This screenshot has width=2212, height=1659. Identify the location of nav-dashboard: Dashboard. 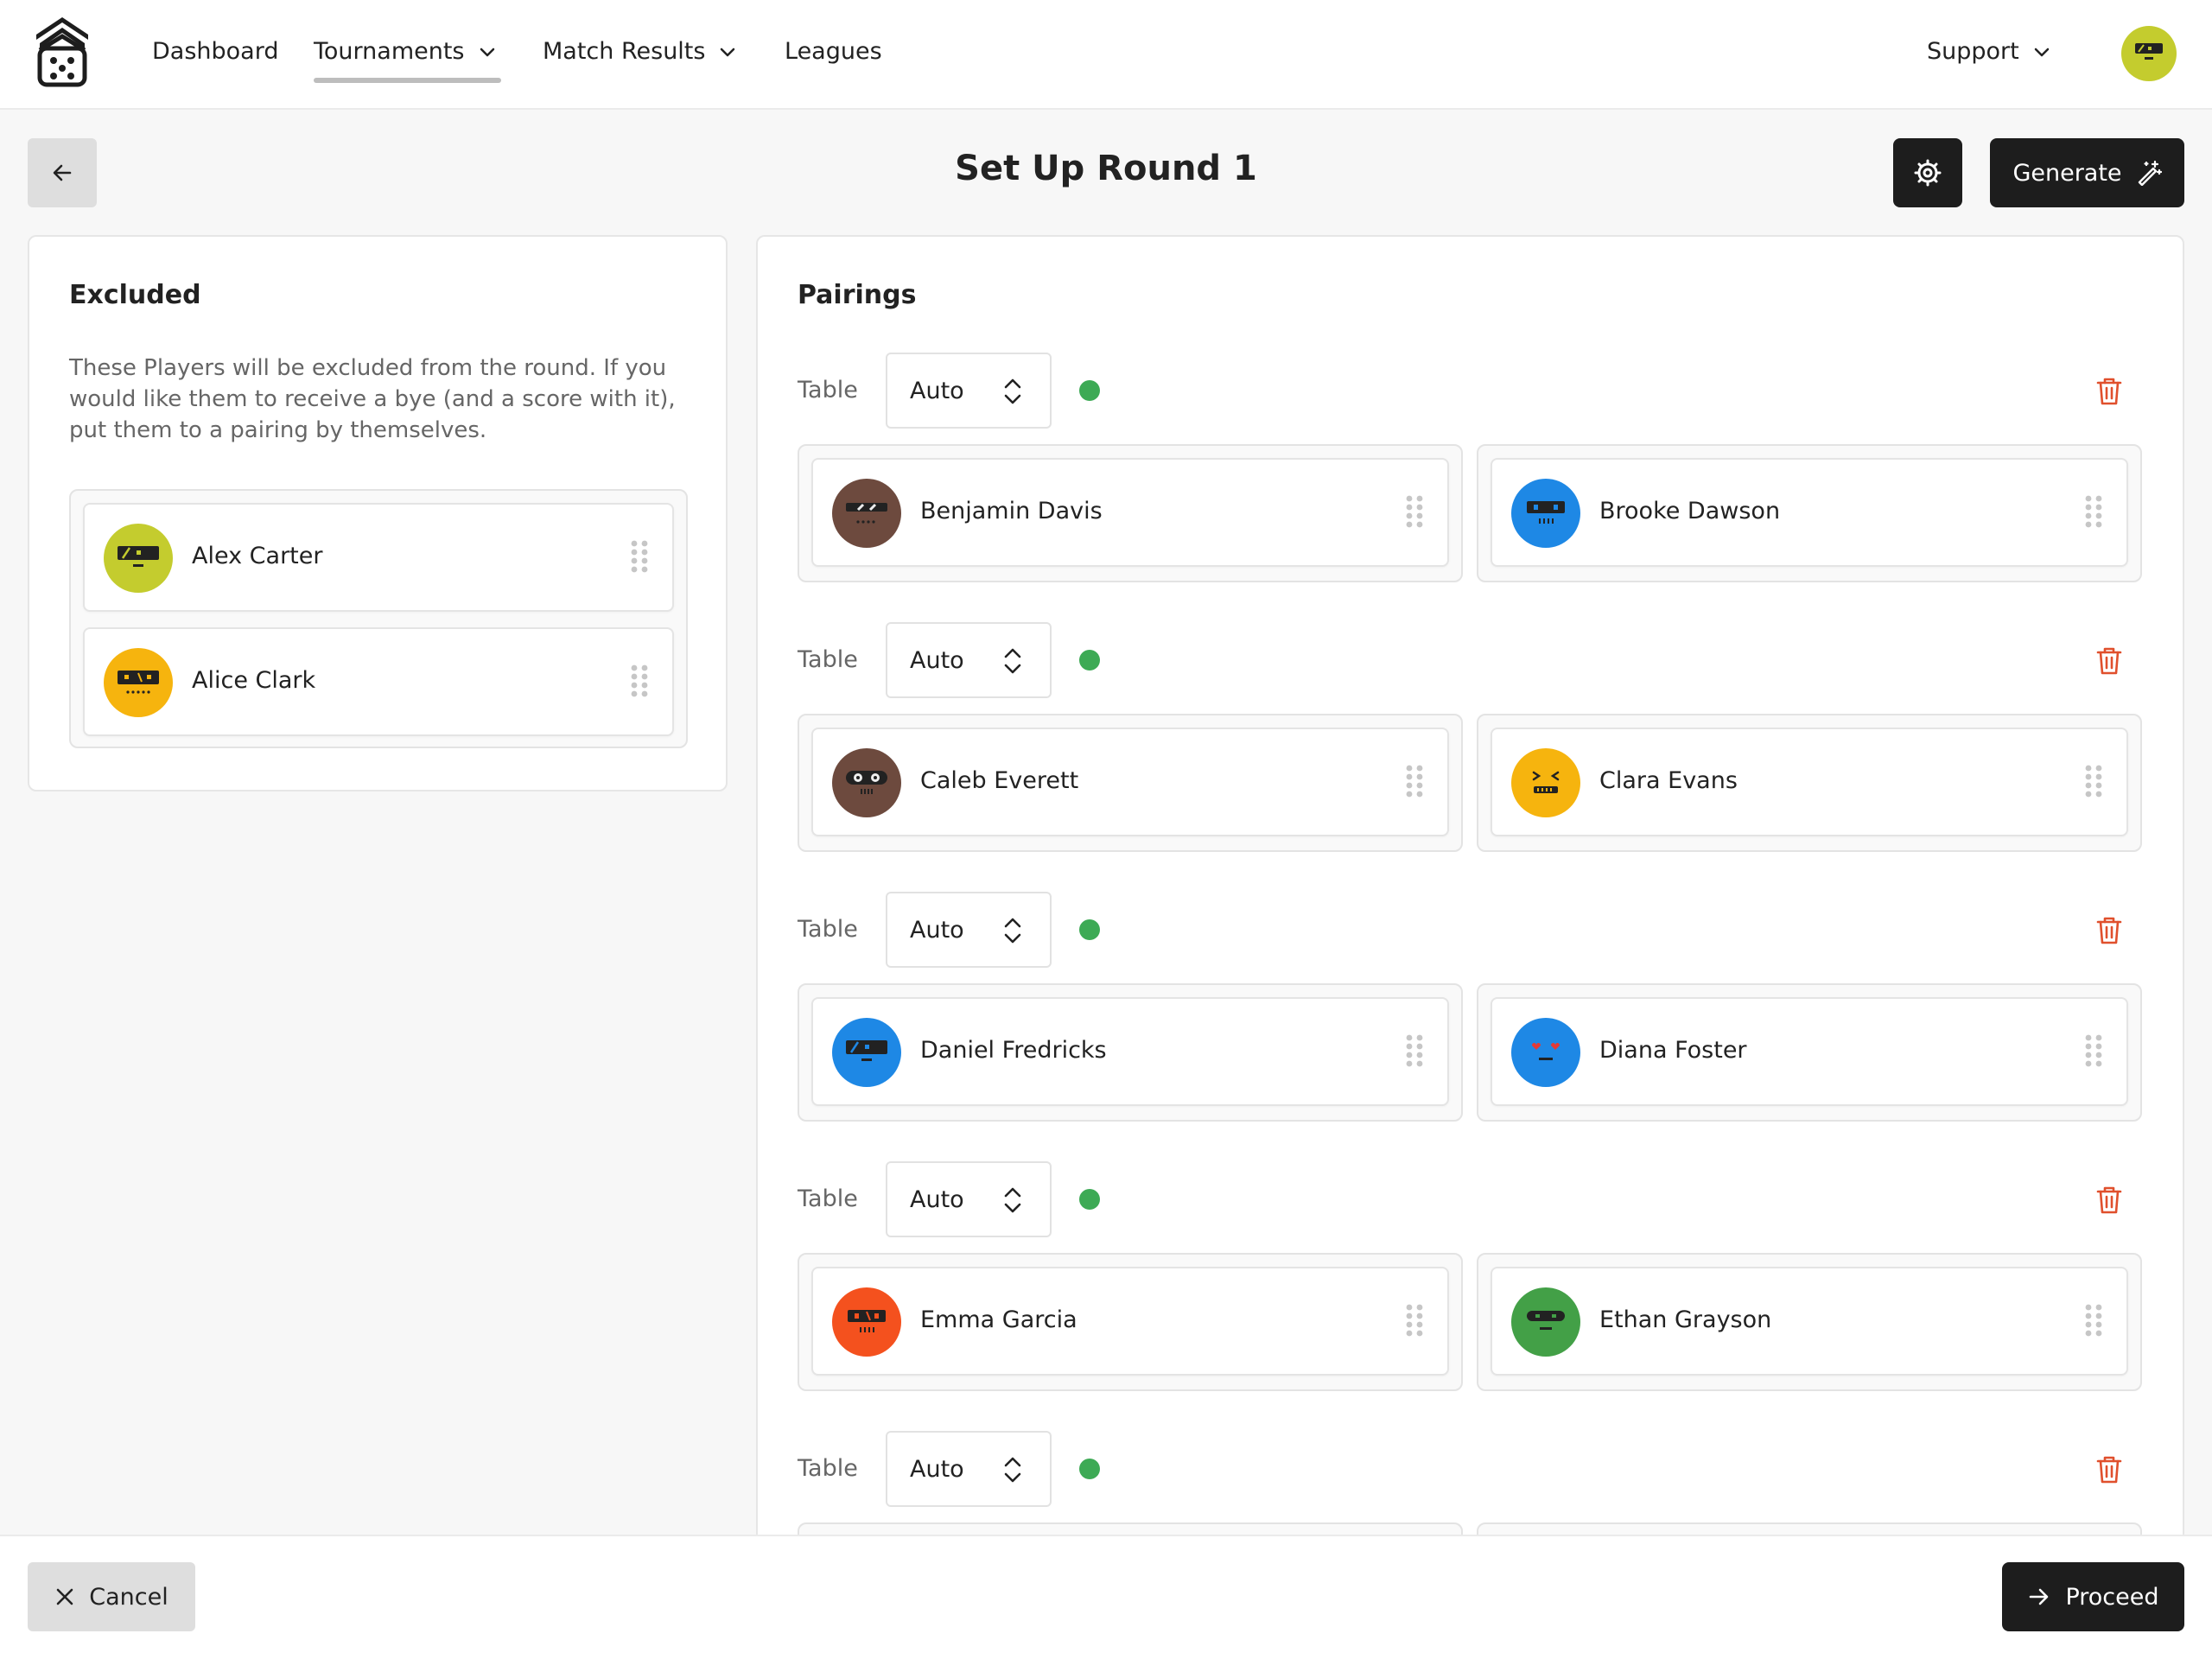
(215, 51).